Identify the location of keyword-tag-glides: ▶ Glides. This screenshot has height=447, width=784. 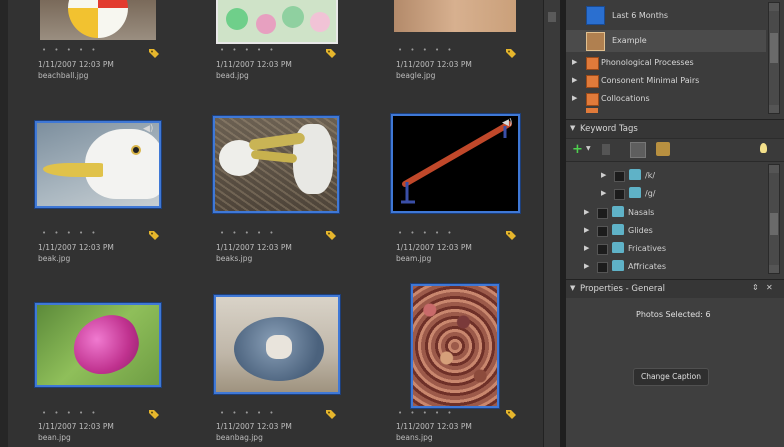
(669, 231).